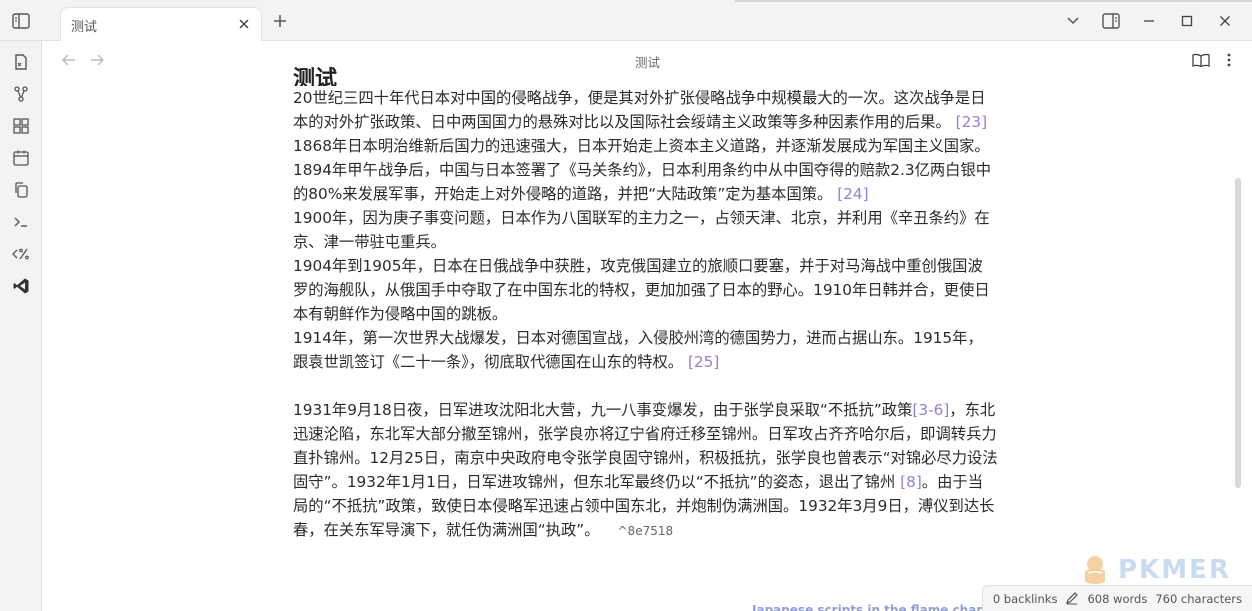 The image size is (1252, 611). Describe the element at coordinates (161, 24) in the screenshot. I see `tab-active: 测试` at that location.